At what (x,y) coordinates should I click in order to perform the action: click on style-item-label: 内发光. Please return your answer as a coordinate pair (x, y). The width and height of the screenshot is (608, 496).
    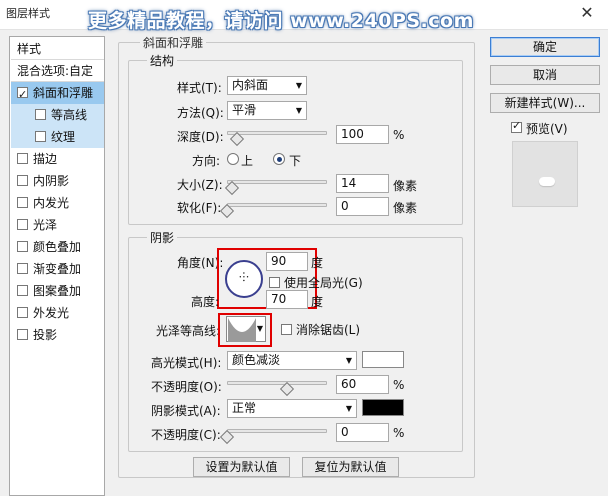
    Looking at the image, I should click on (51, 203).